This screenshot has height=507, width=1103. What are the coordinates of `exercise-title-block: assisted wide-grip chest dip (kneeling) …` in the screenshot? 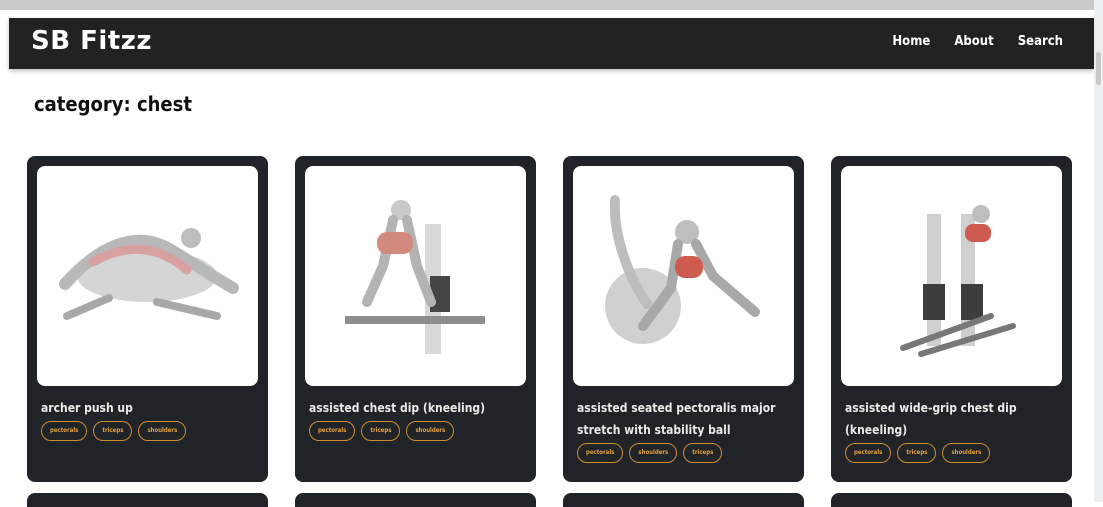 It's located at (952, 430).